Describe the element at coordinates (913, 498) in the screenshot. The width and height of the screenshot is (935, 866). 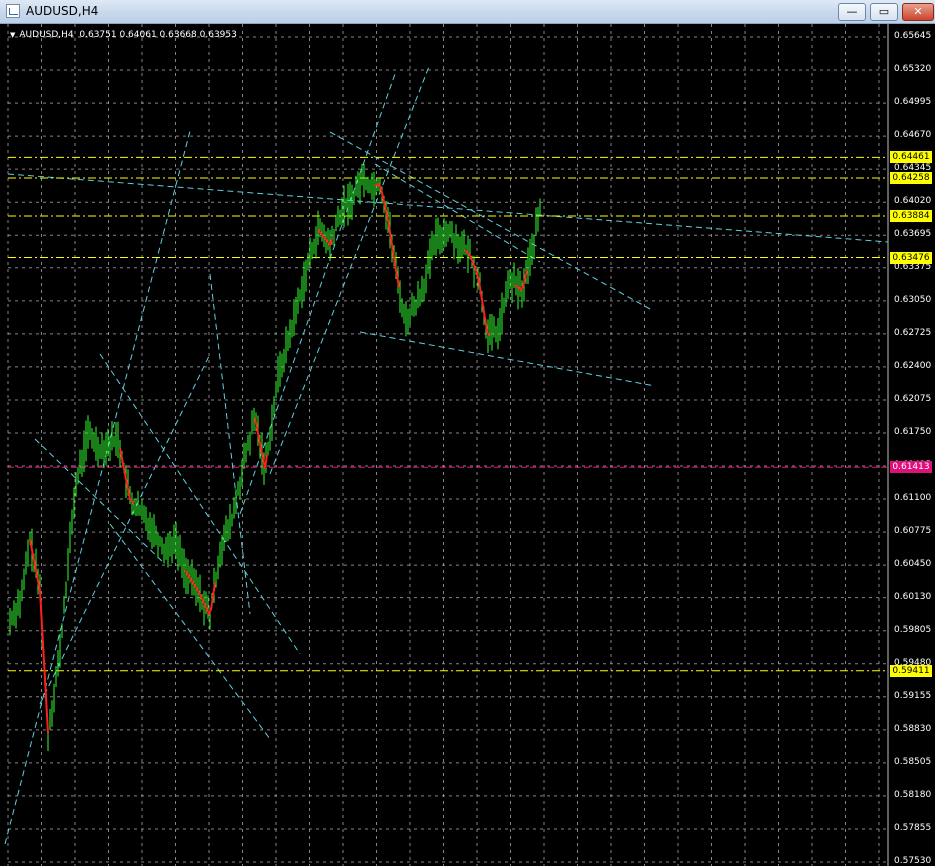
I see `price-tick-label: 0.61100` at that location.